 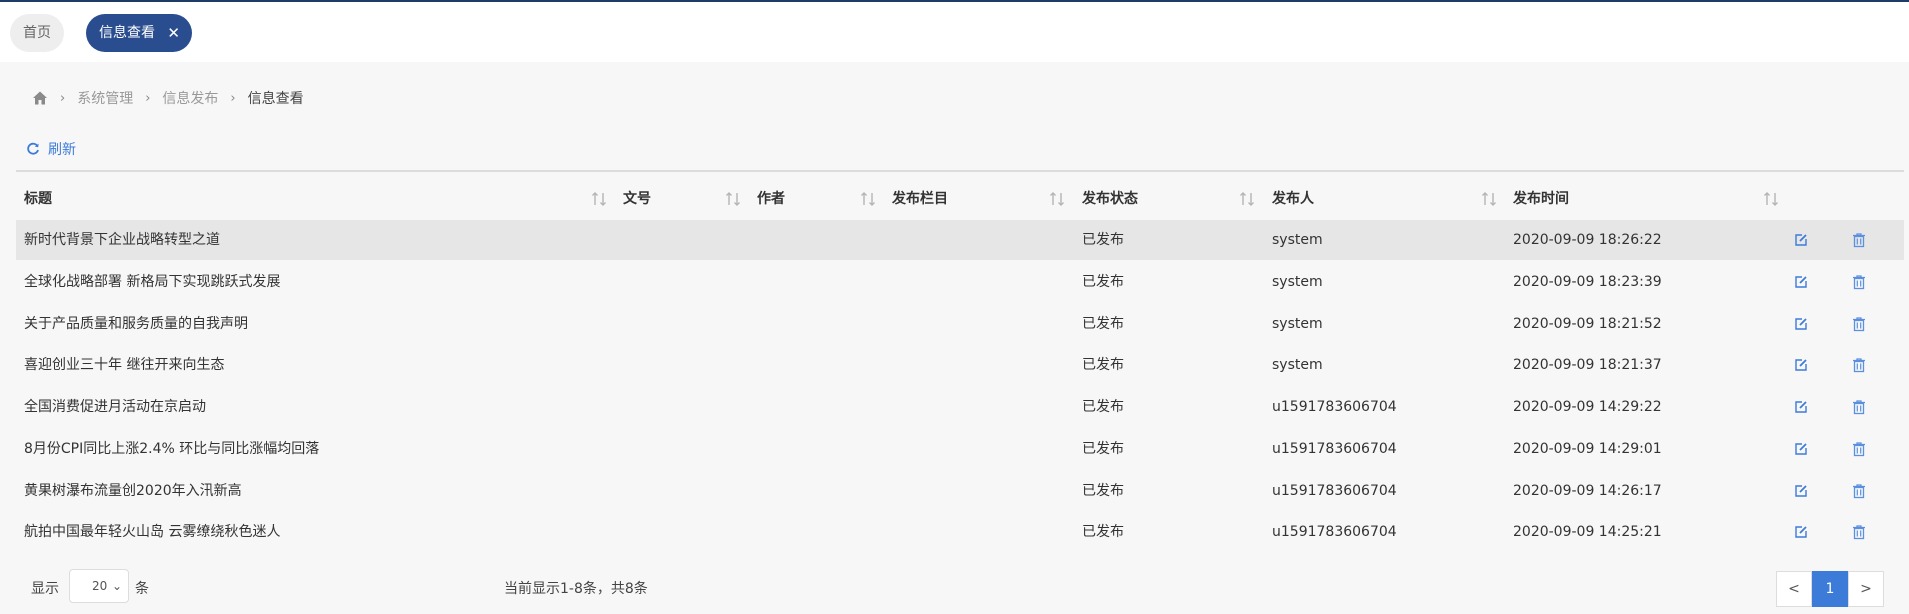 I want to click on tab-label: 信息查看, so click(x=127, y=33).